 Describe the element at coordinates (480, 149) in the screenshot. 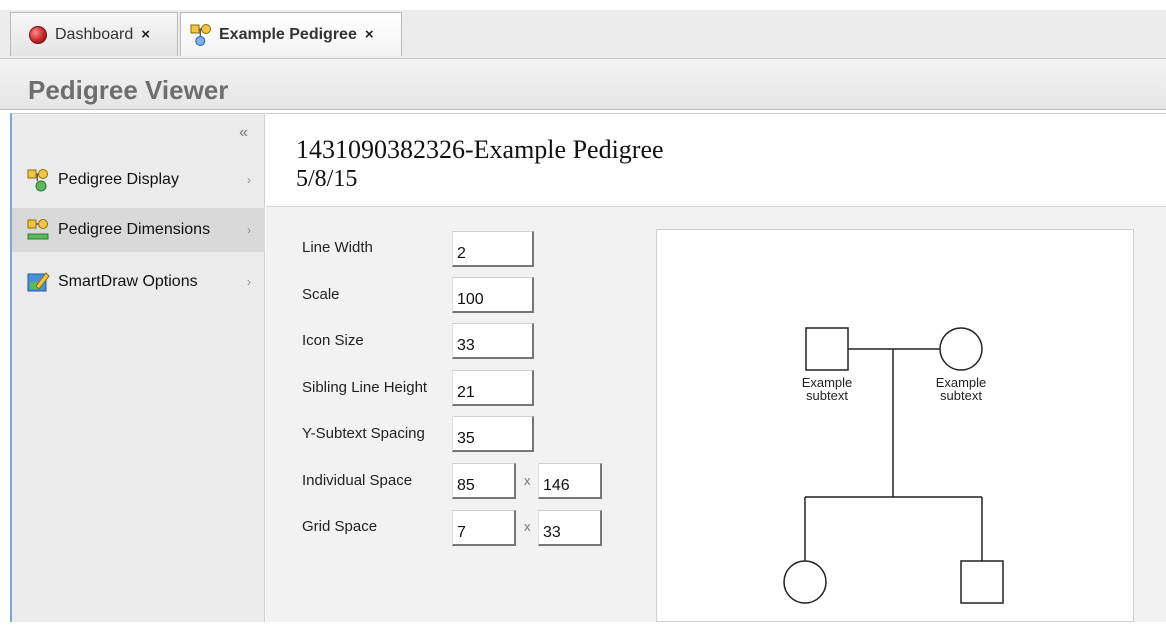

I see `pedigree-name: 1431090382326-Example Pedigree` at that location.